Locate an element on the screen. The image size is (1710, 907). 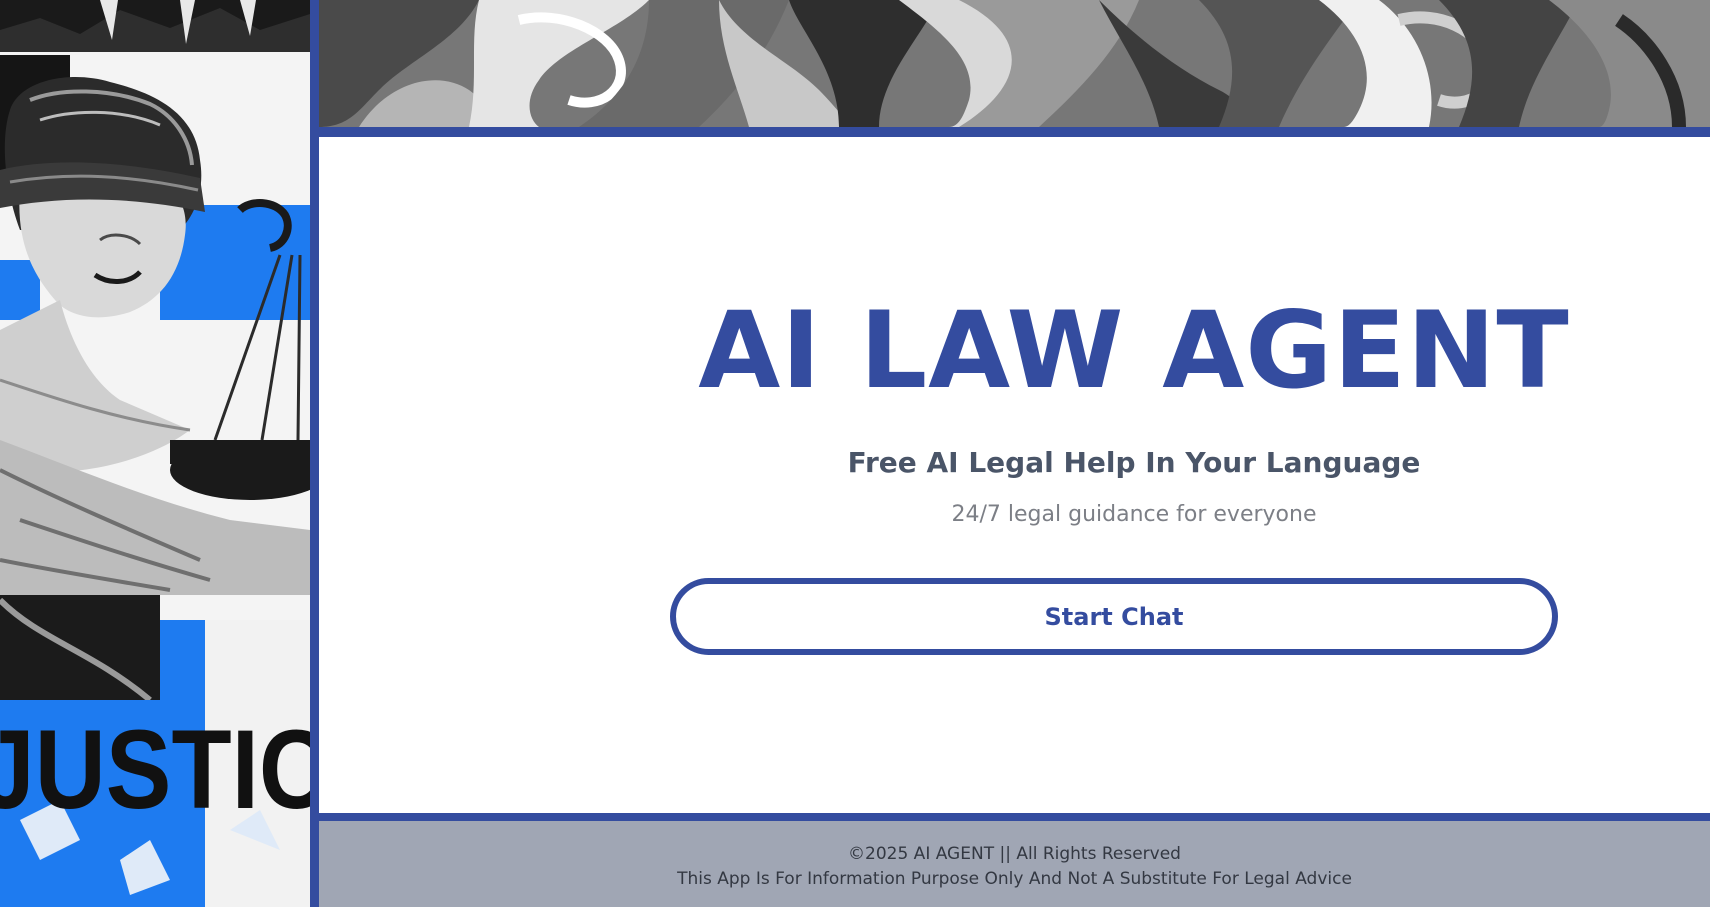
swirl-banner is located at coordinates (1014, 63).